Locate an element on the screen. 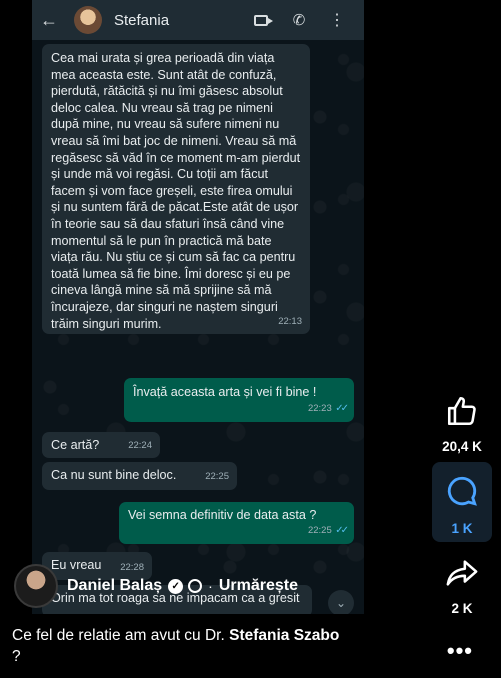  author-name: Daniel Balaș is located at coordinates (114, 586).